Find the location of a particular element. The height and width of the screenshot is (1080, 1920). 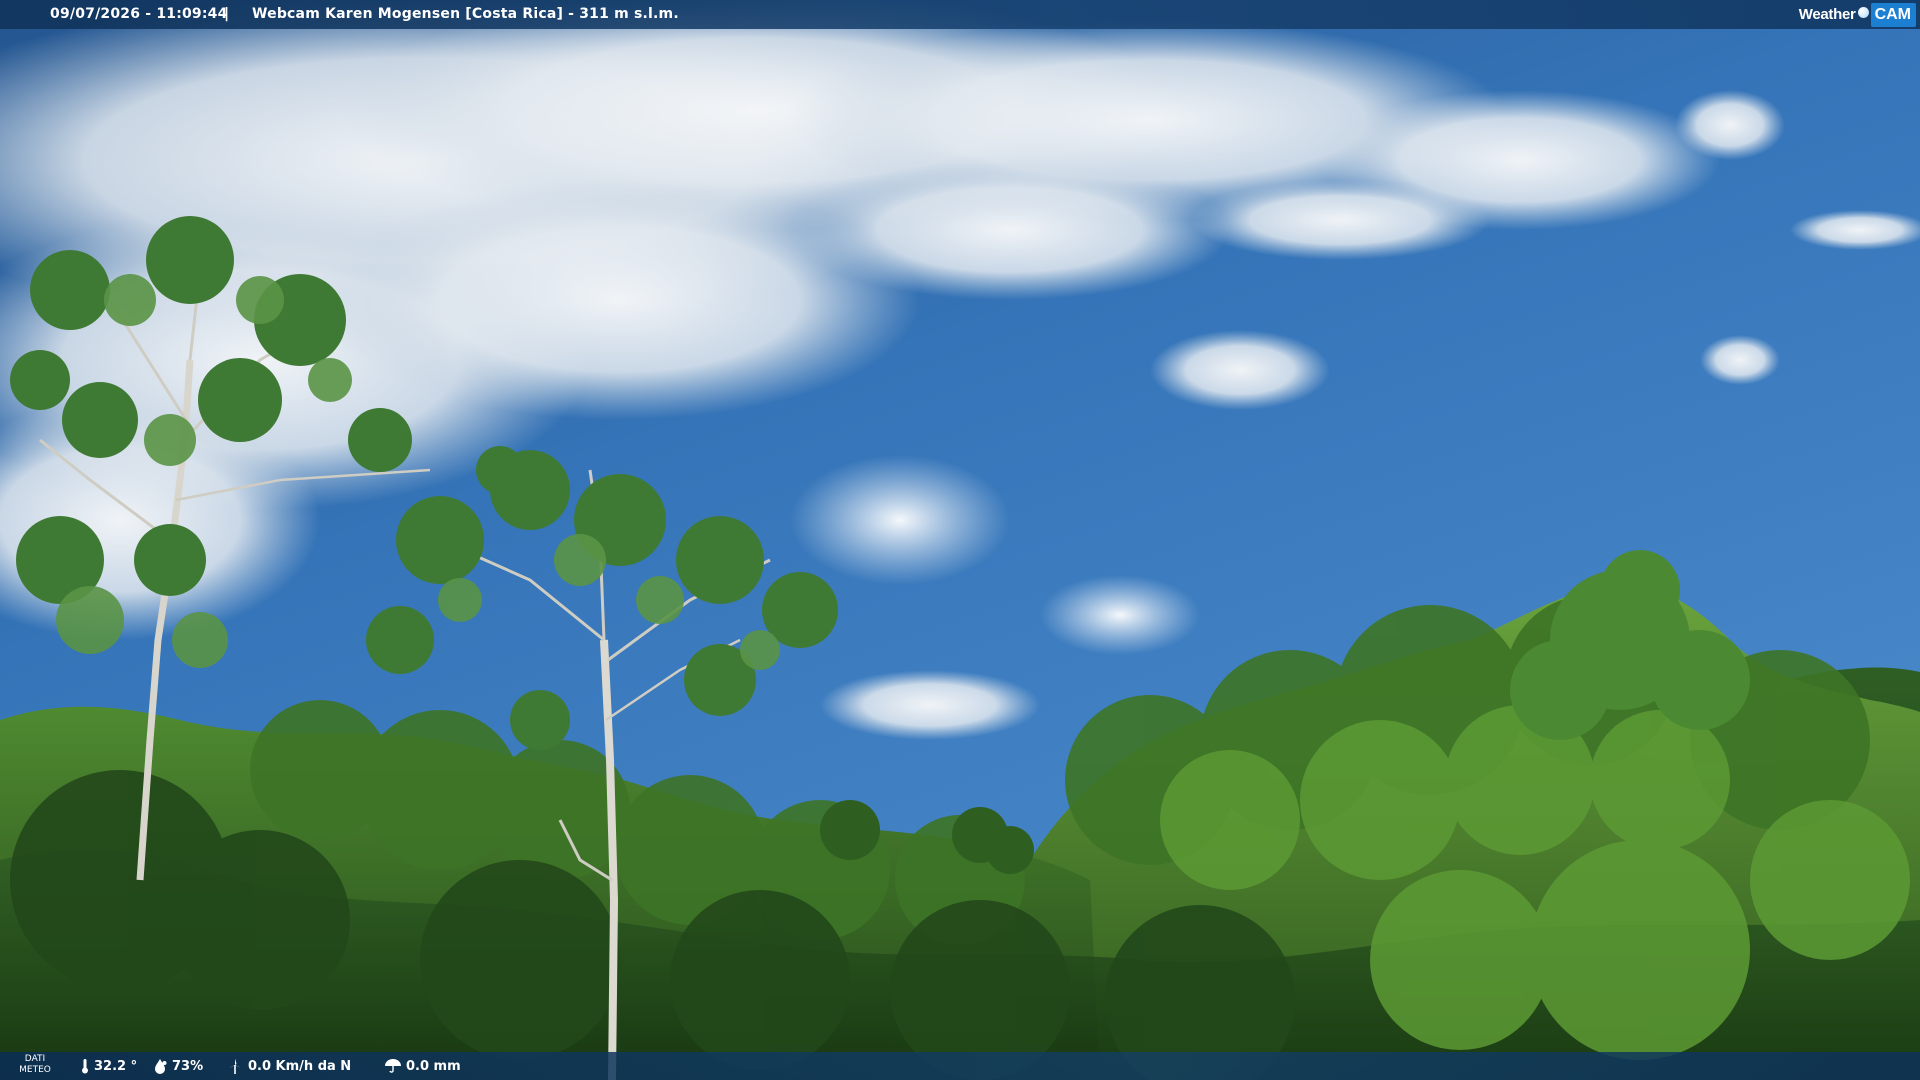

weather-label-line1: DATI is located at coordinates (35, 1059).